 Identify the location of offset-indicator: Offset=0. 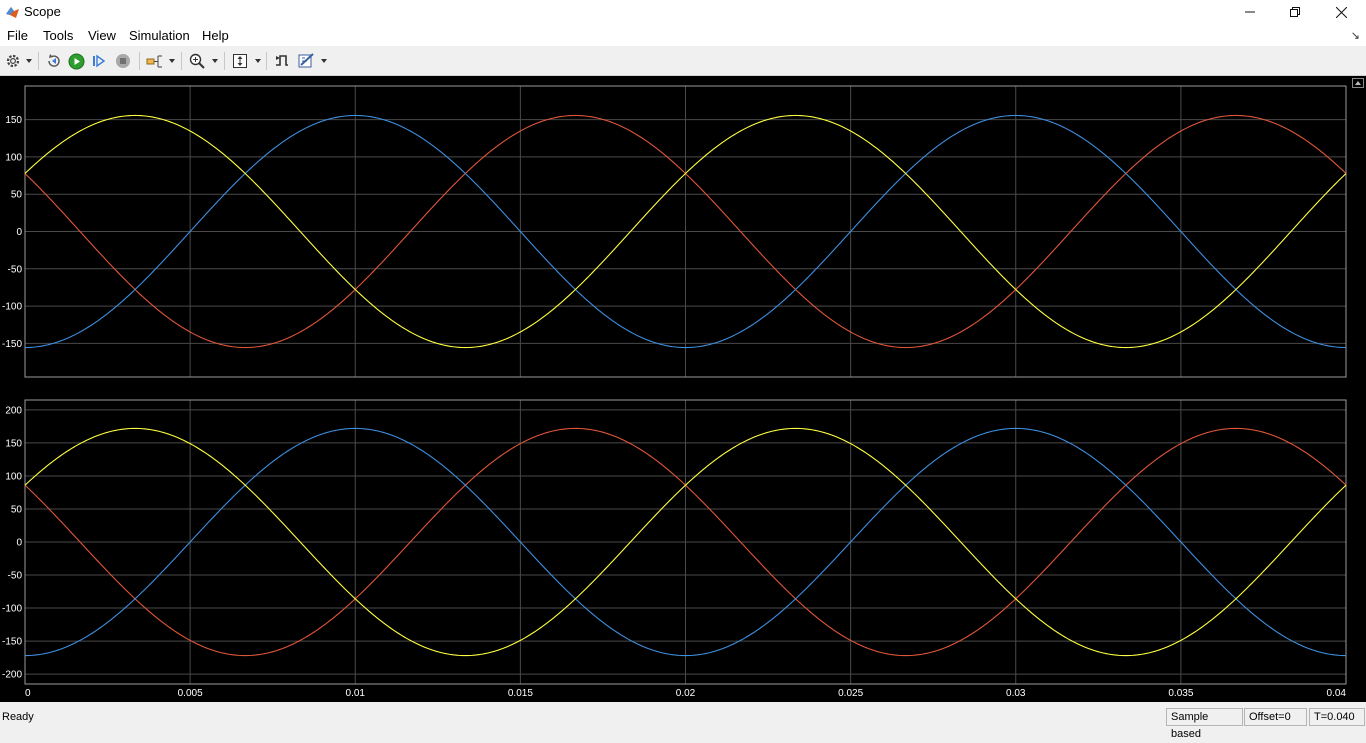
(1275, 717).